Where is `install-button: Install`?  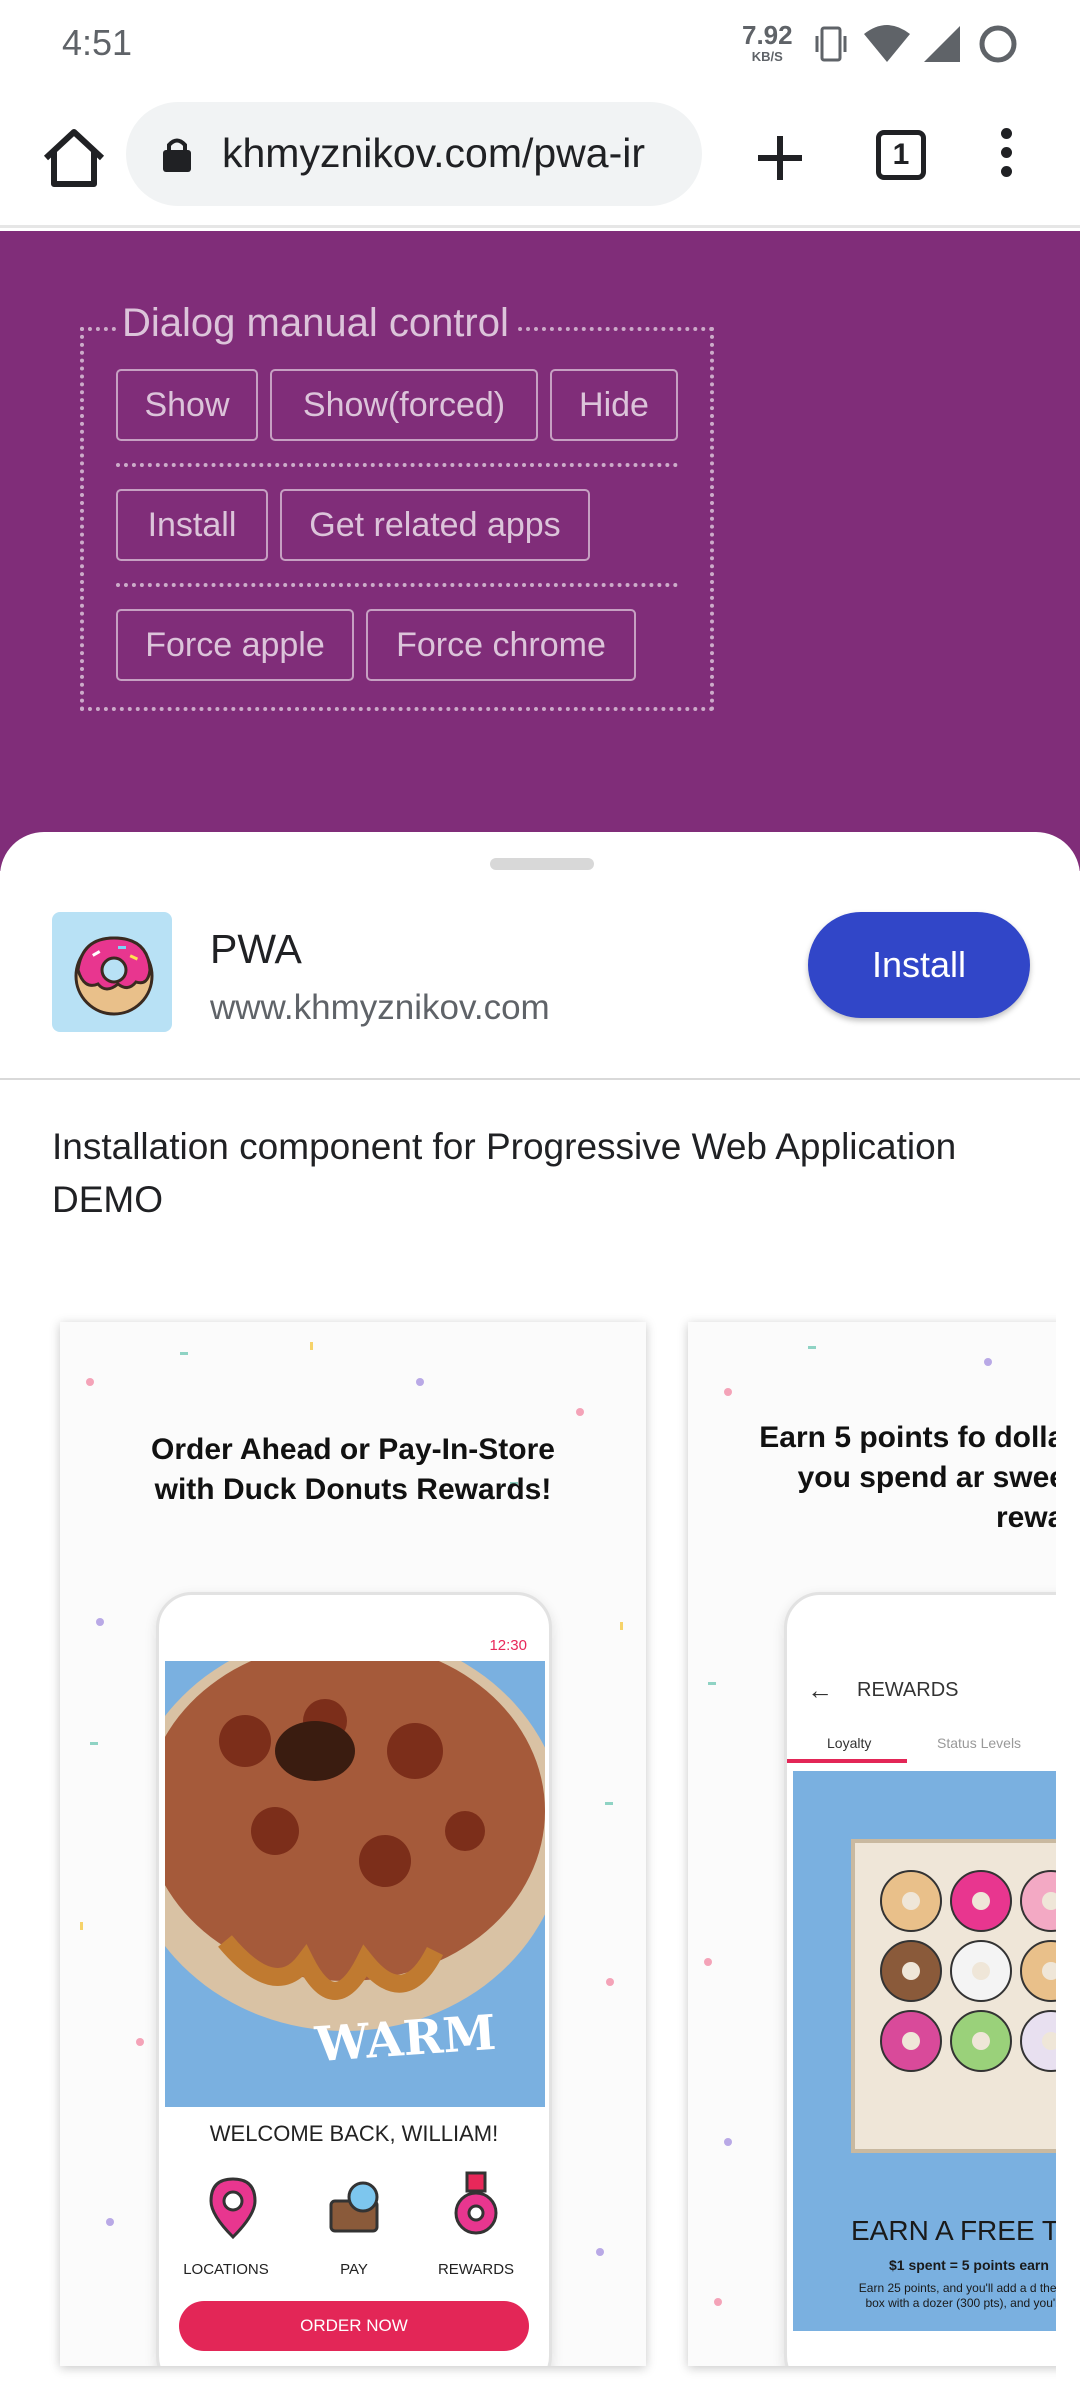 install-button: Install is located at coordinates (919, 965).